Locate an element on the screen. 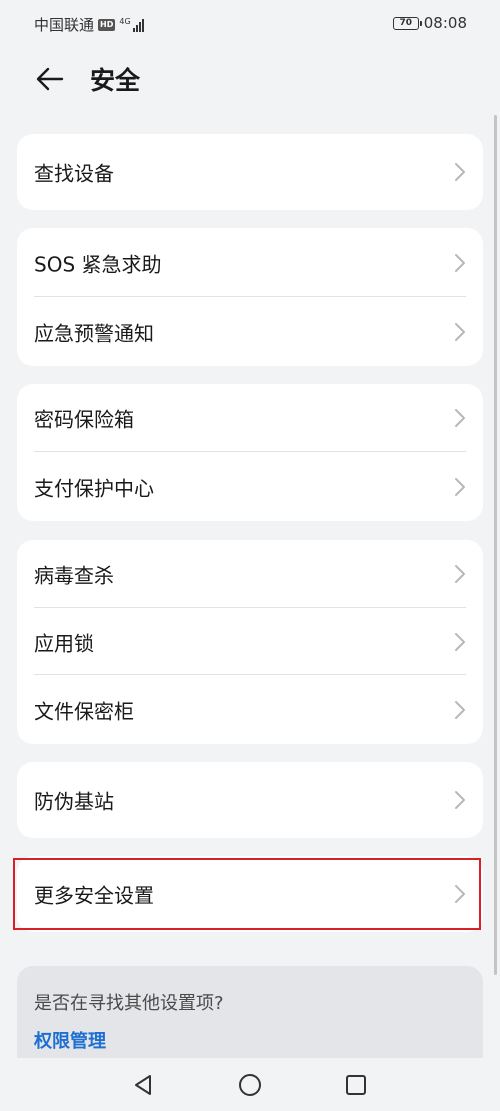 The image size is (500, 1111). row-label: SOS 紧急求助 is located at coordinates (98, 264).